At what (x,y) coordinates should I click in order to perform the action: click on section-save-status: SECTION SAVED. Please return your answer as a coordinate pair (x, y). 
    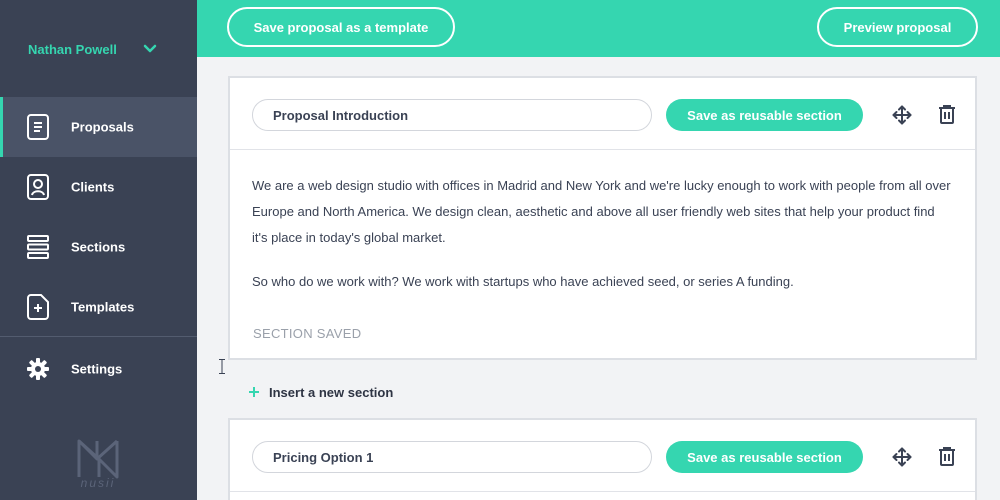
    Looking at the image, I should click on (307, 333).